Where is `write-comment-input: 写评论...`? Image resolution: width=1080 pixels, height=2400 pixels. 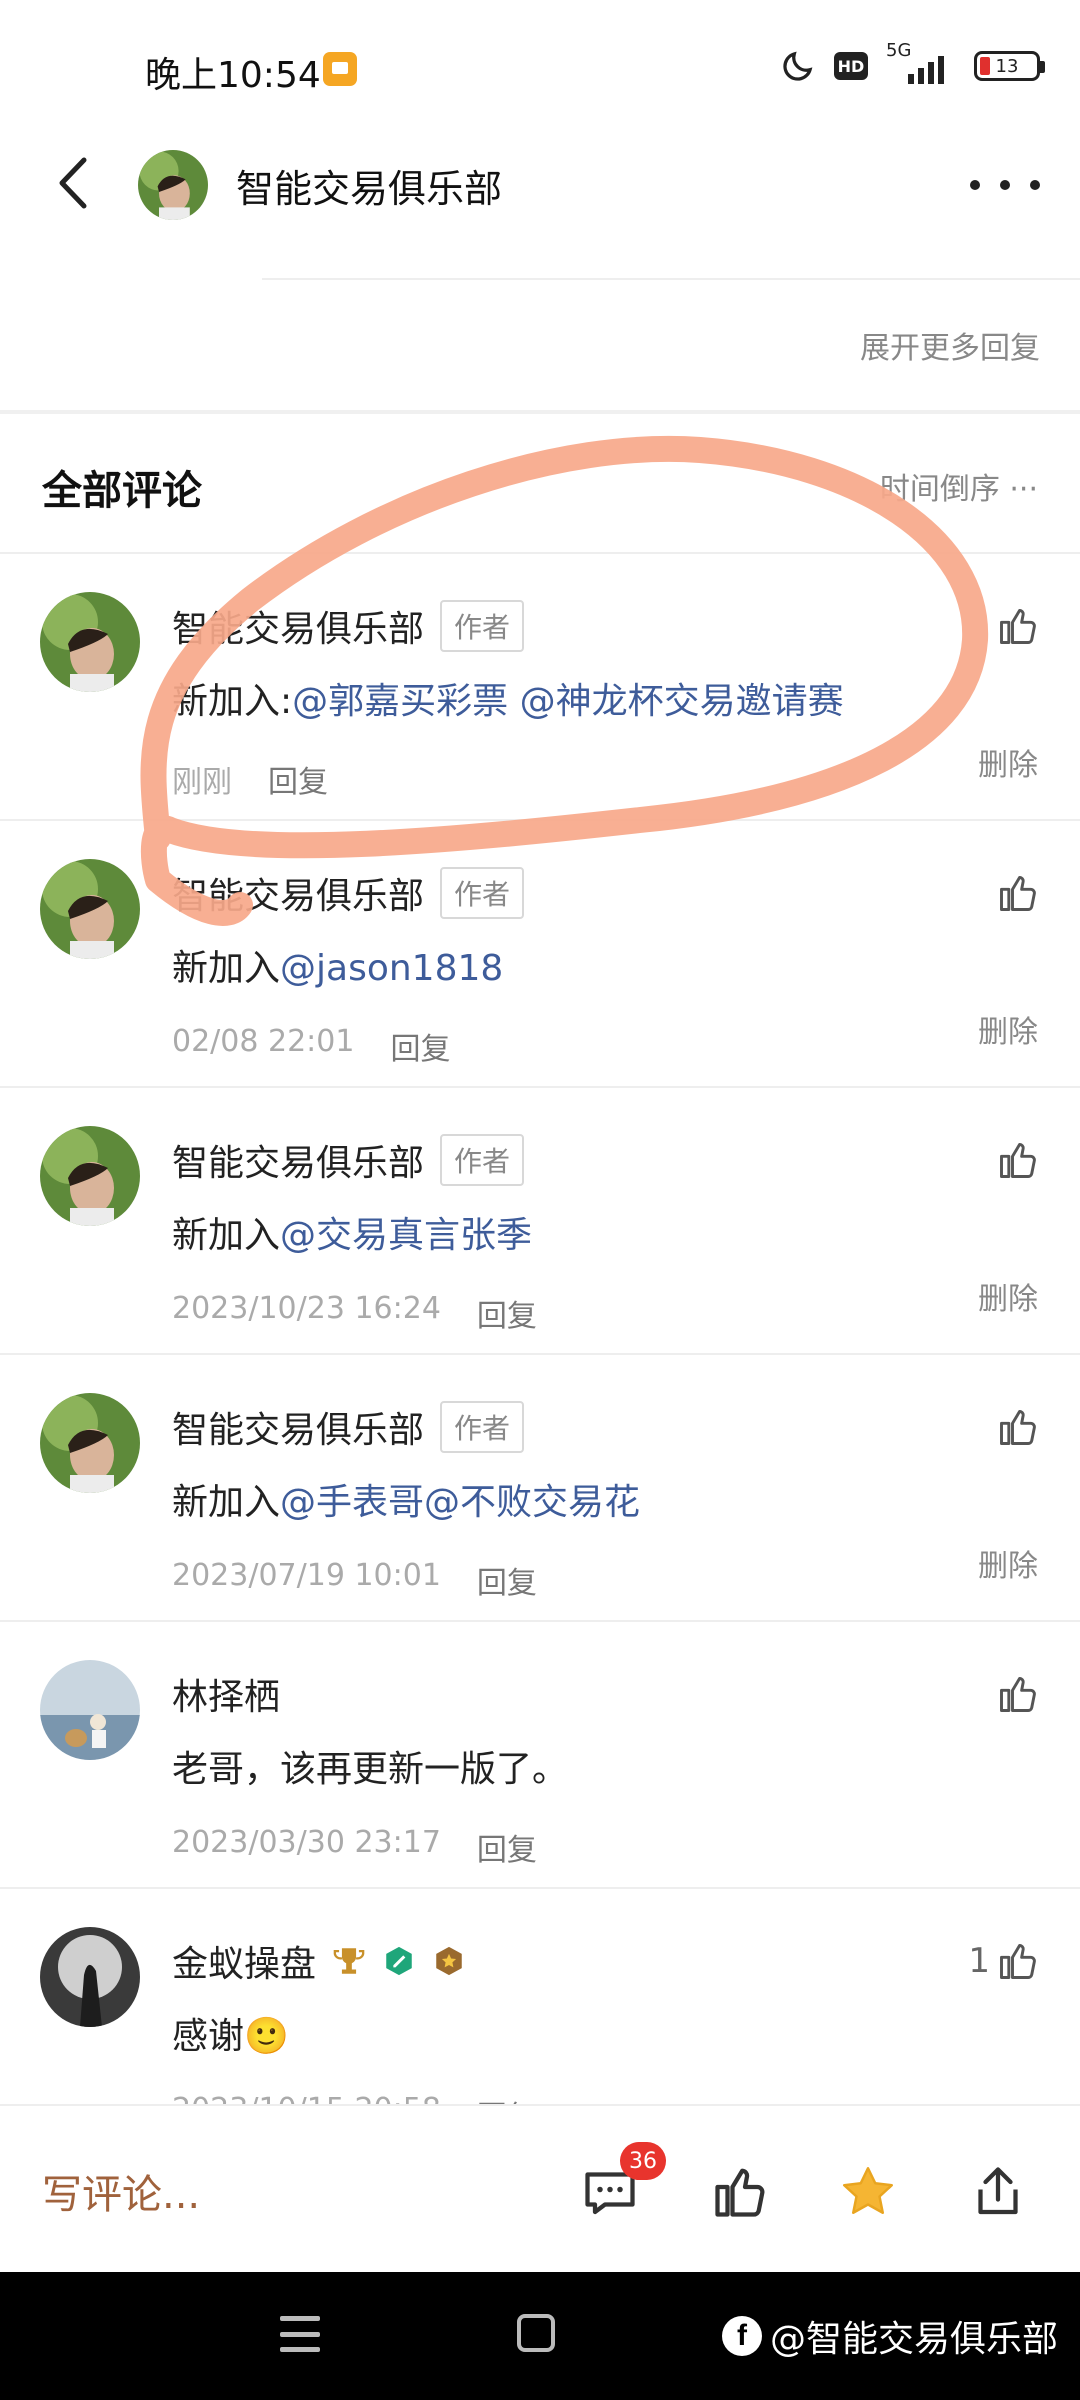
write-comment-input: 写评论... is located at coordinates (121, 2191).